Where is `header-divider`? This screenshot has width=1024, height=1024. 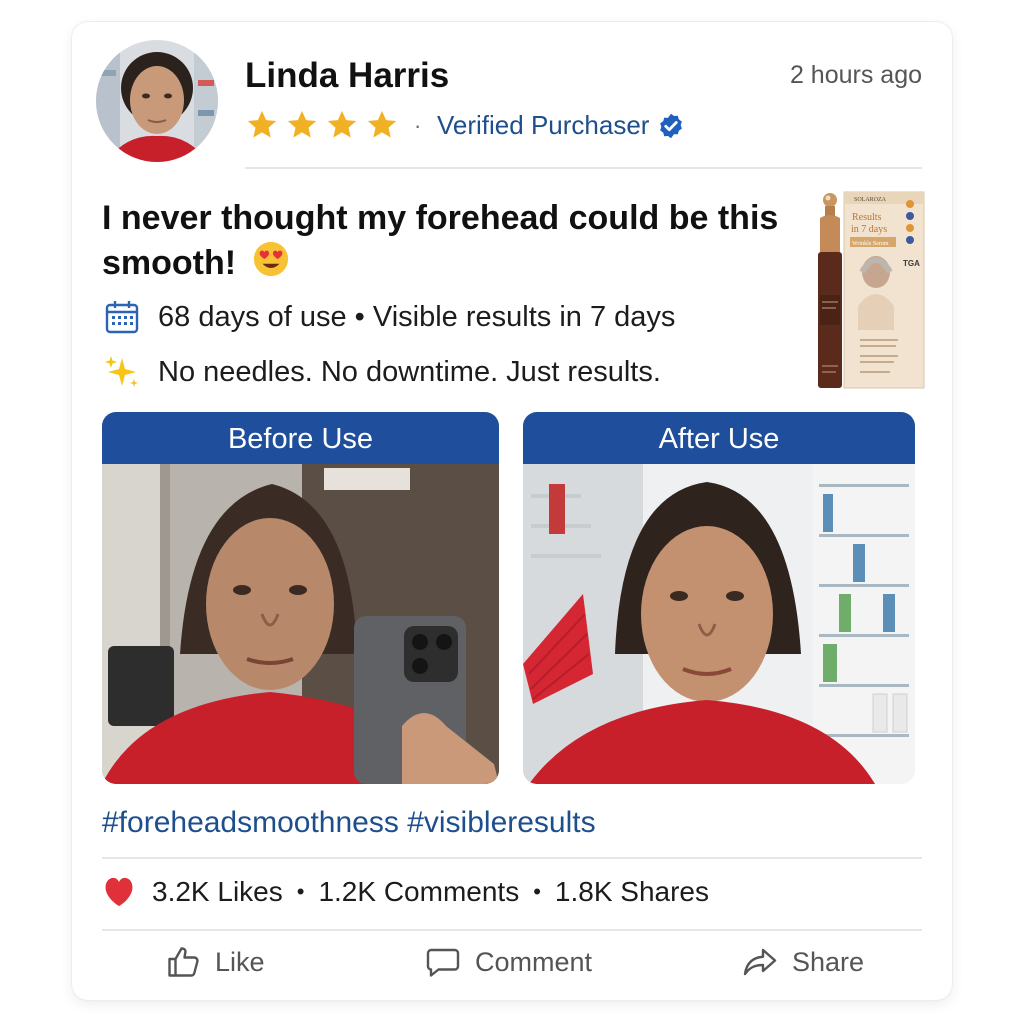
header-divider is located at coordinates (583, 168).